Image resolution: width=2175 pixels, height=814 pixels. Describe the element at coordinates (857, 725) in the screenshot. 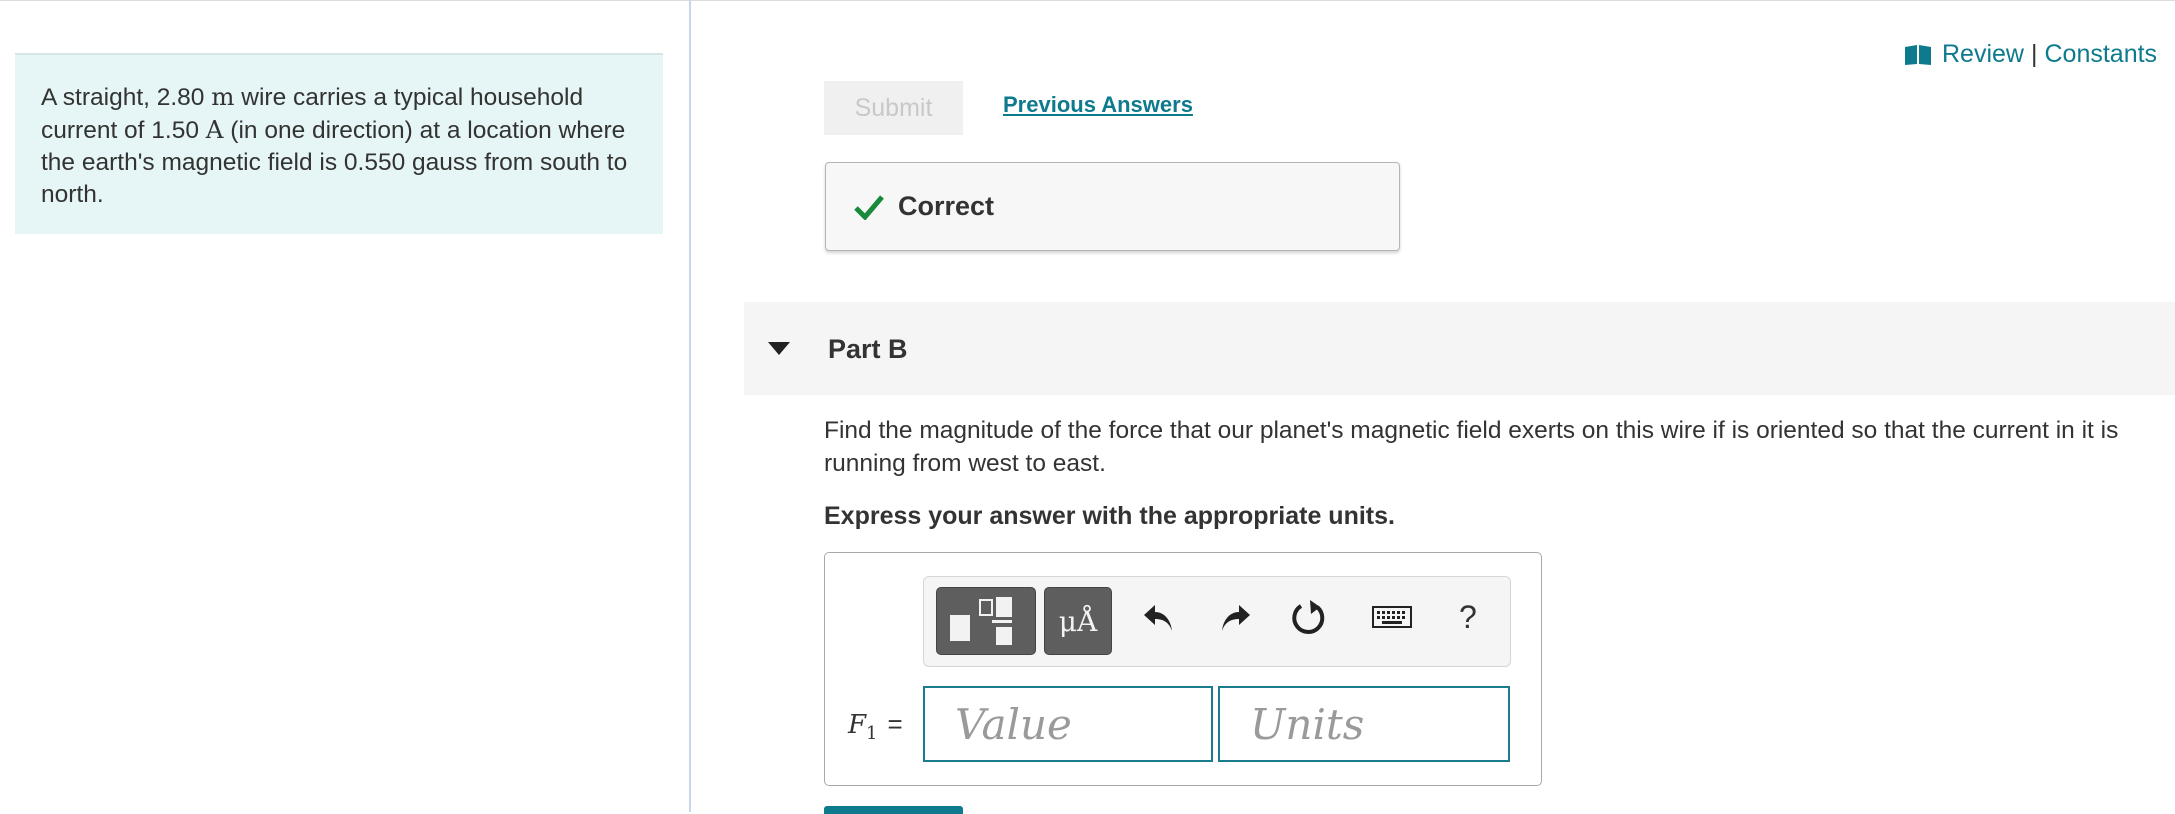

I see `variable-symbol: F` at that location.